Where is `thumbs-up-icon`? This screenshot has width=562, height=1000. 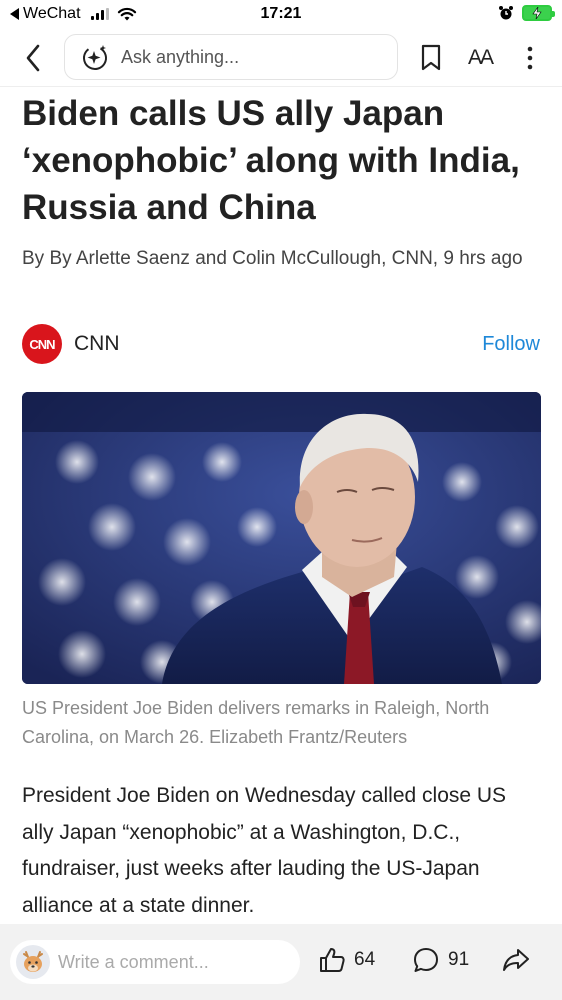
thumbs-up-icon is located at coordinates (332, 960).